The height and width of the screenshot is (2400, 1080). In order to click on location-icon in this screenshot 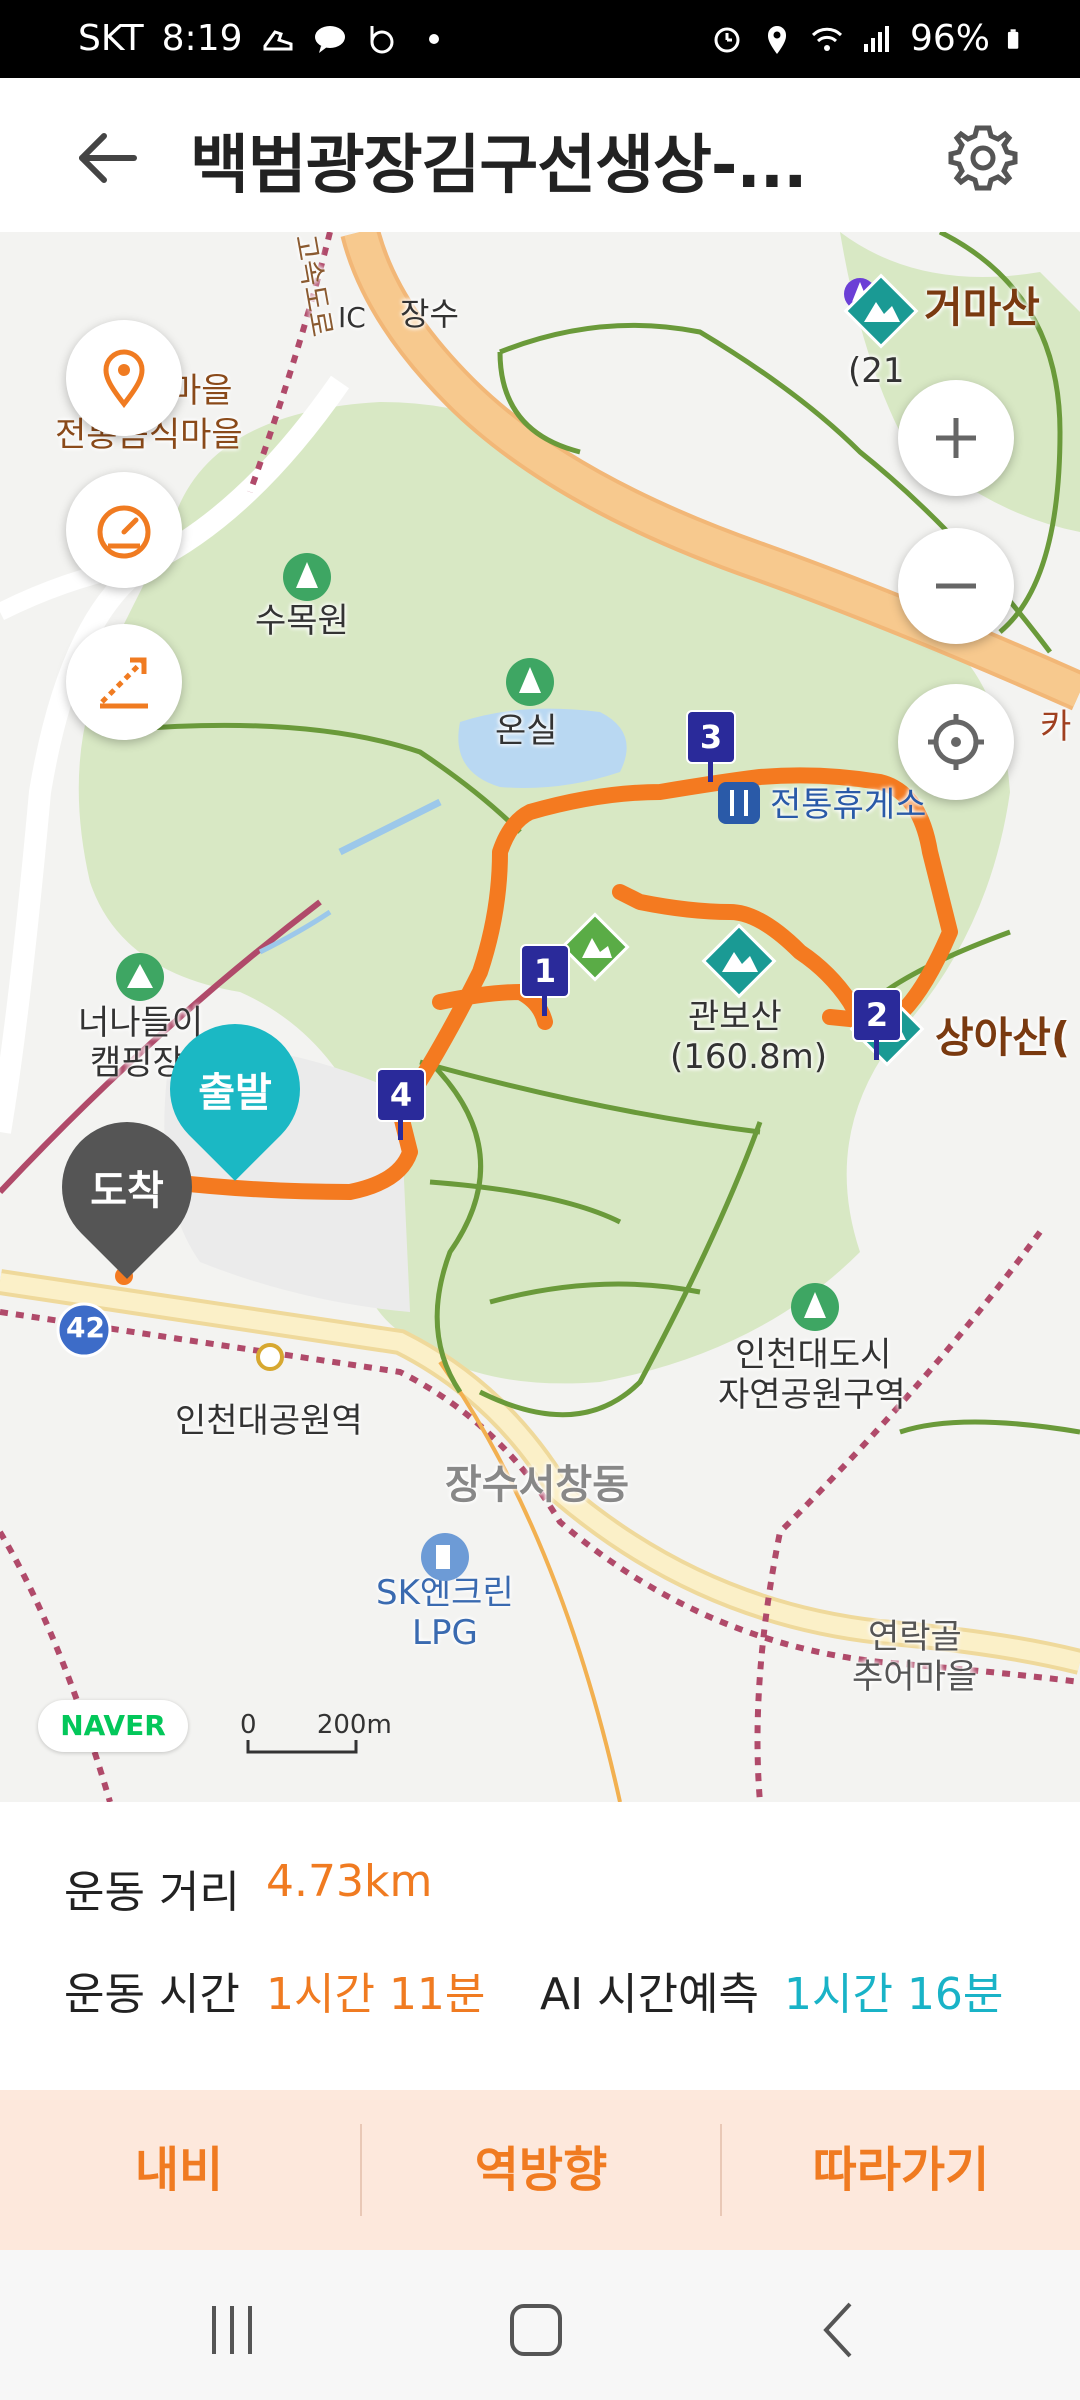, I will do `click(776, 39)`.